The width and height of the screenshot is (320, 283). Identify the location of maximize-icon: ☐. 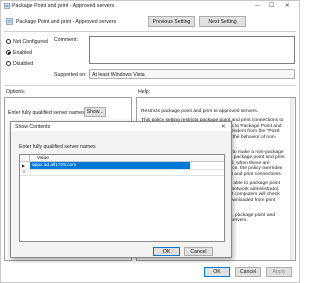
(271, 5).